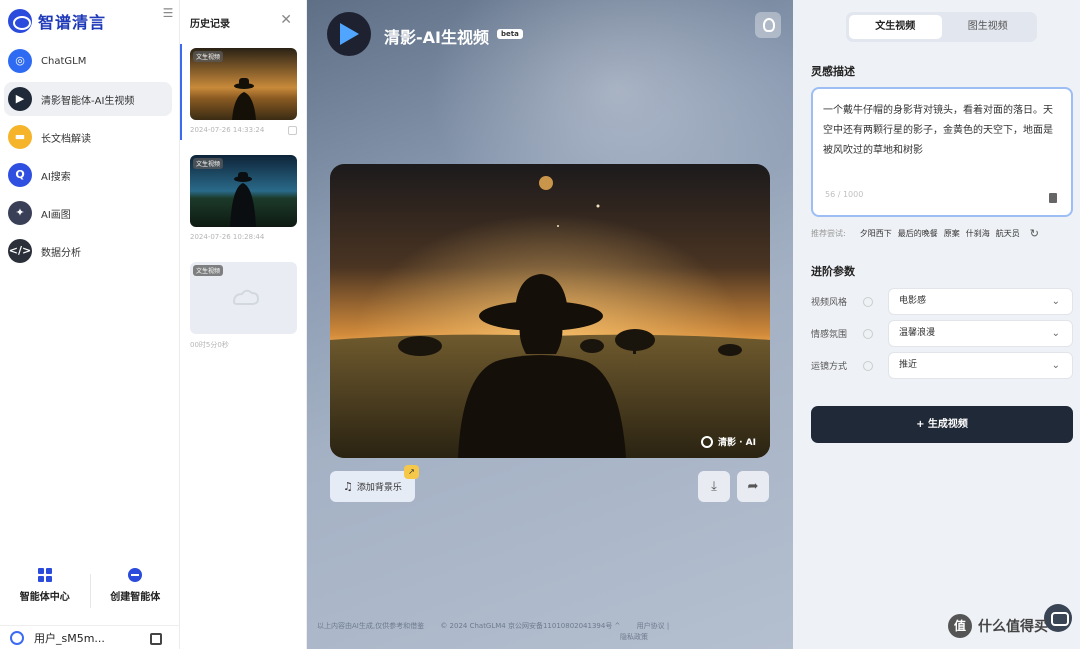 The width and height of the screenshot is (1080, 649). Describe the element at coordinates (227, 130) in the screenshot. I see `history-time: 2024-07-26 14:33:24` at that location.